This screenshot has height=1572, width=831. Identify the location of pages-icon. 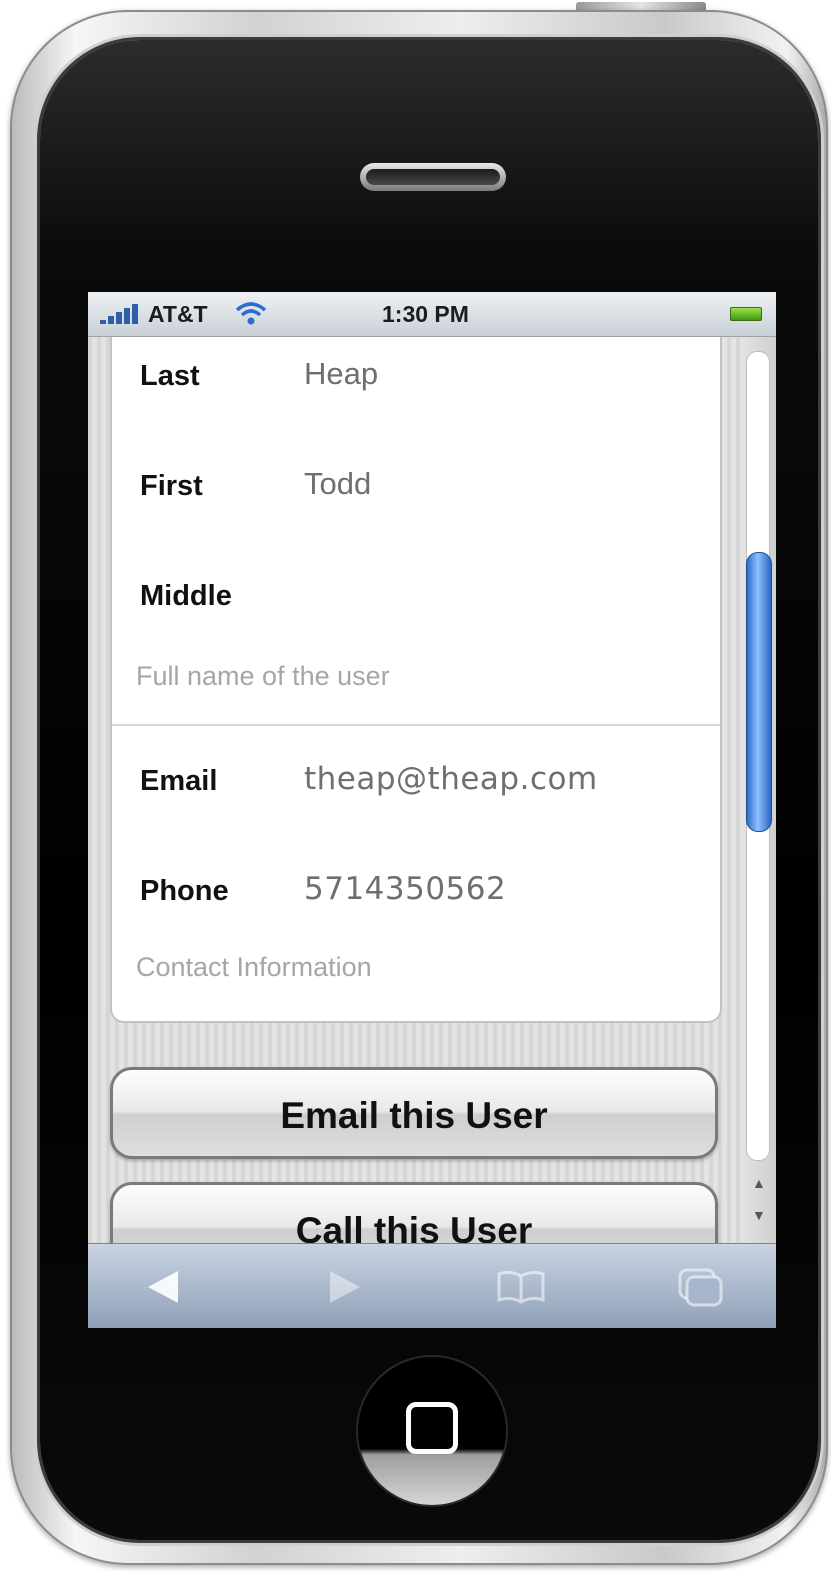
(701, 1288).